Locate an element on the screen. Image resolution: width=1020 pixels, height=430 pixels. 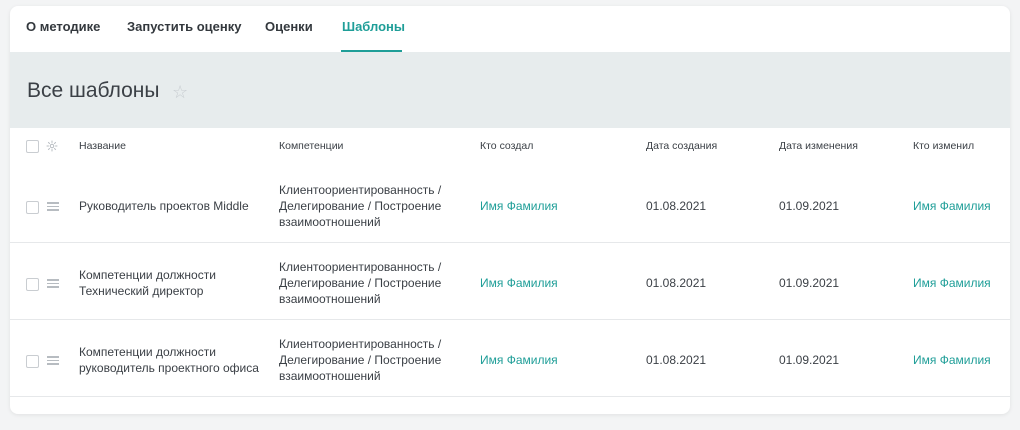
template-name: Руководитель проектов Middle is located at coordinates (174, 206).